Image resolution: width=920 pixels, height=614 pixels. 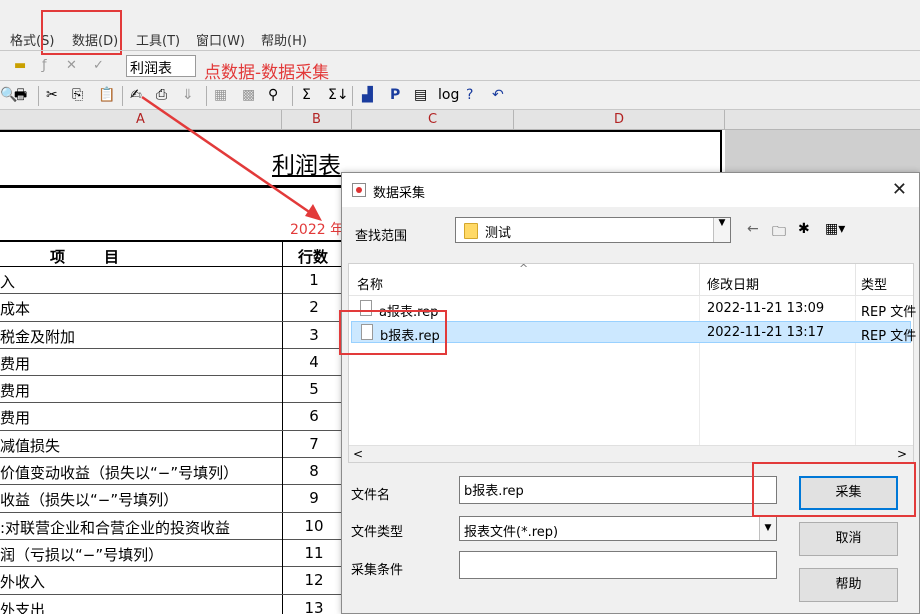 I want to click on close-icon: ✕, so click(x=899, y=189).